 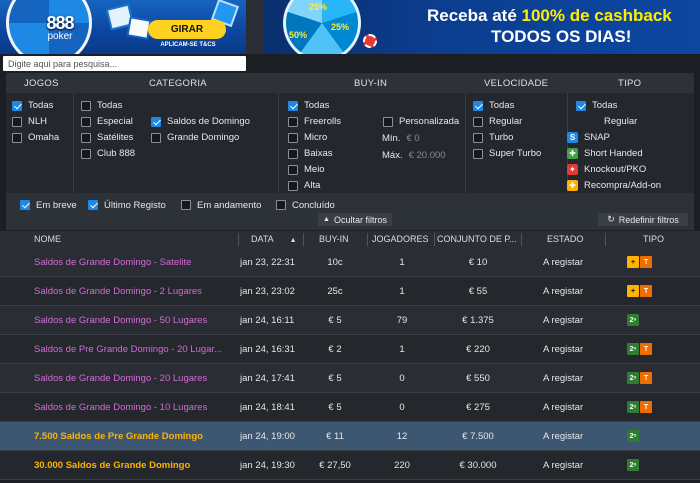 What do you see at coordinates (565, 239) in the screenshot?
I see `col-estado: ESTADO` at bounding box center [565, 239].